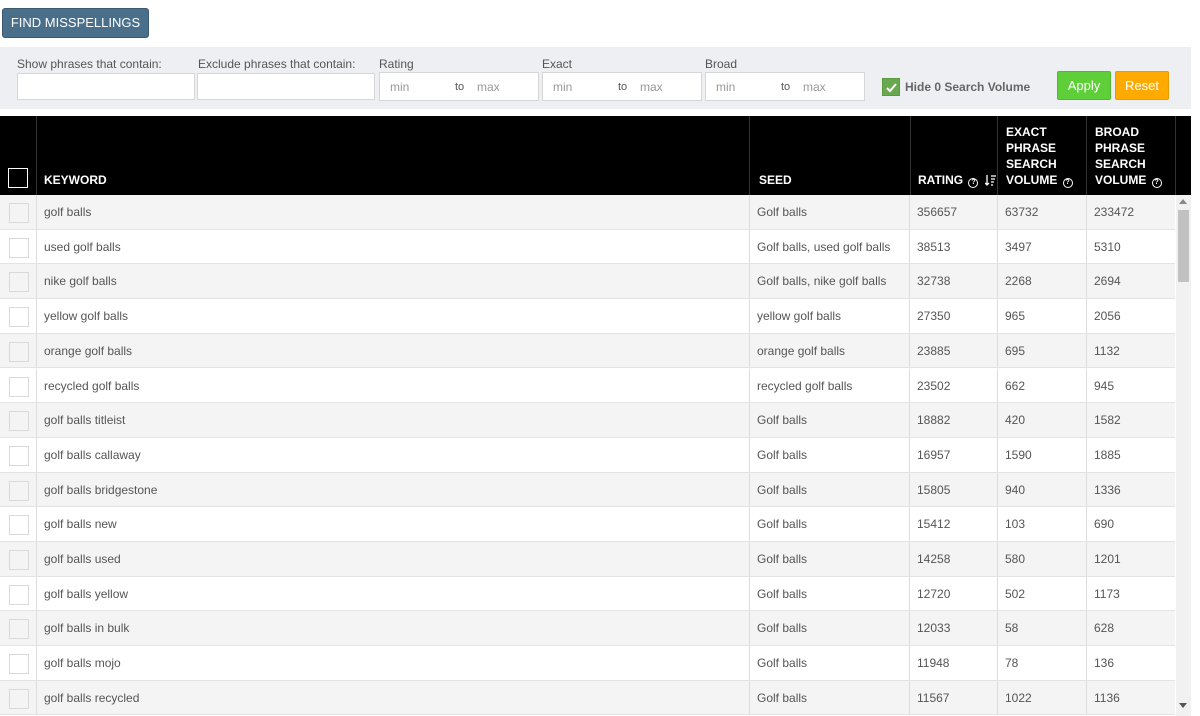 The width and height of the screenshot is (1200, 716). Describe the element at coordinates (933, 697) in the screenshot. I see `rating-cell: 11567` at that location.